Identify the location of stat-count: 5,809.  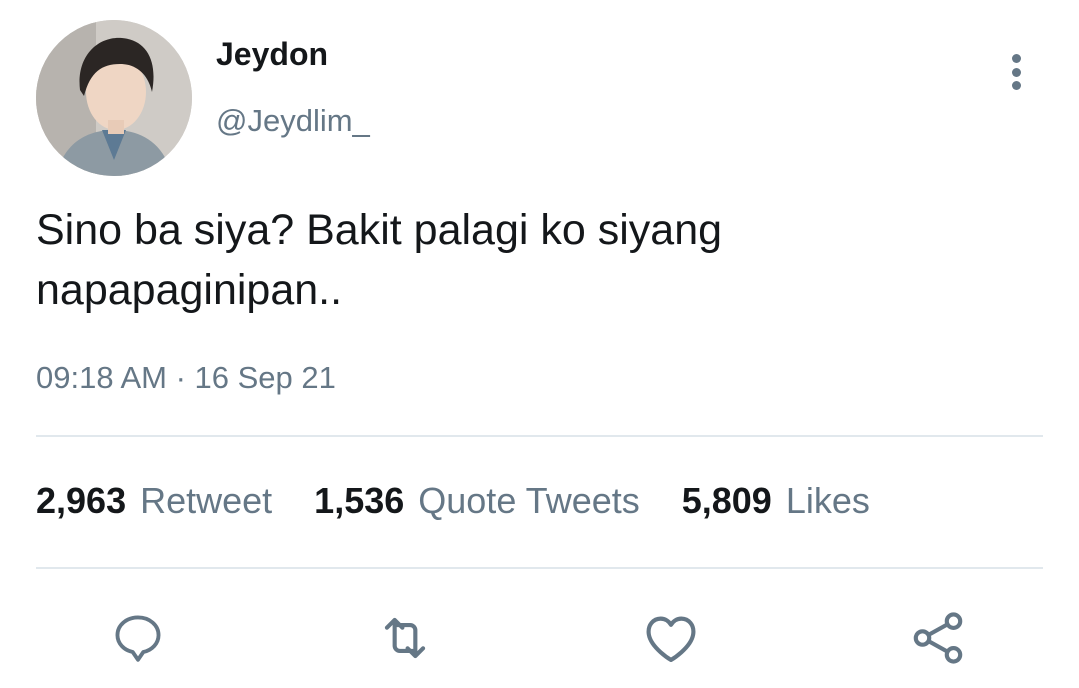
(726, 500).